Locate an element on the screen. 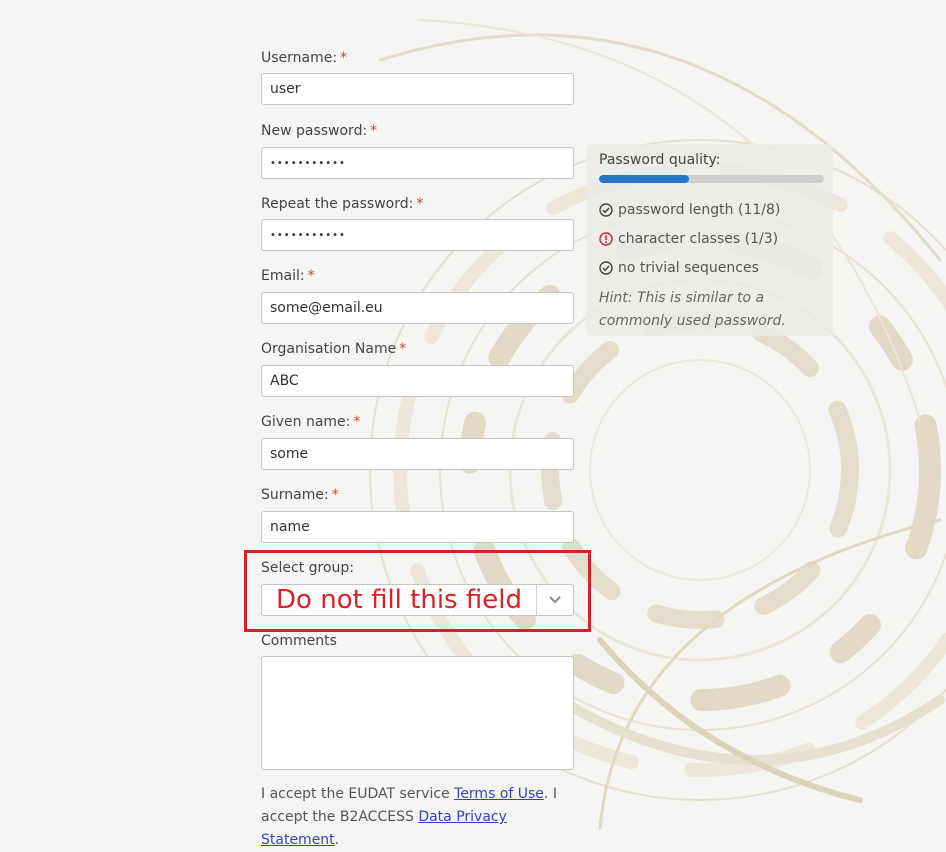  check-trivial-sequences: no trivial sequences is located at coordinates (679, 268).